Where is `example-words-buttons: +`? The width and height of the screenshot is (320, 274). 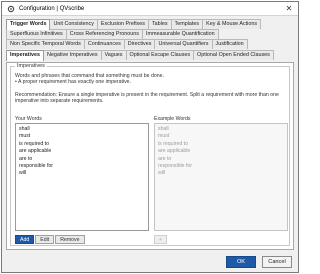 example-words-buttons: + is located at coordinates (161, 239).